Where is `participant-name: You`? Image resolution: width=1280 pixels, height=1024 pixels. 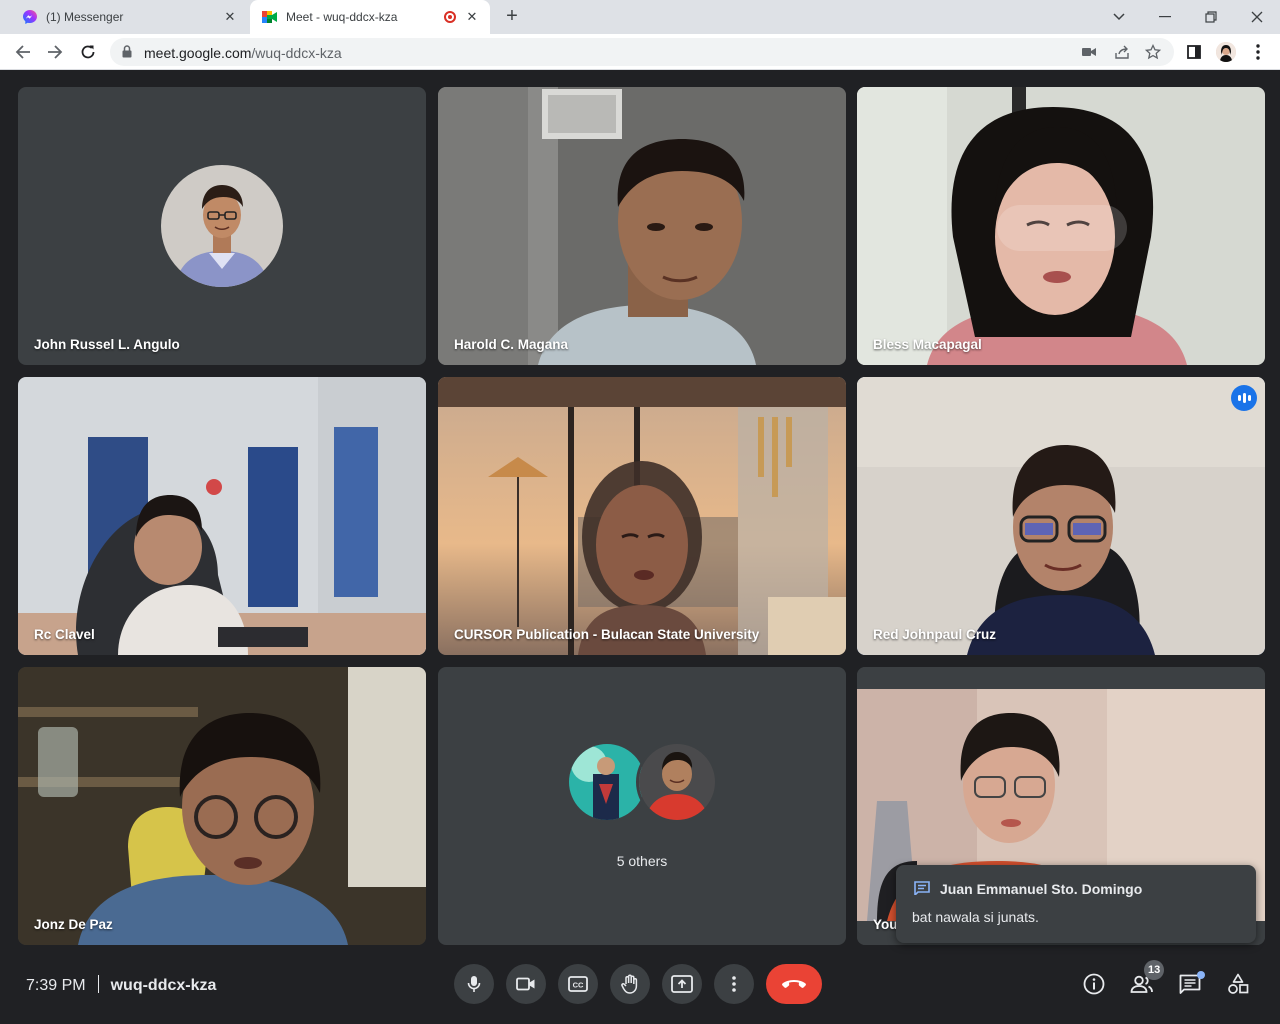 participant-name: You is located at coordinates (885, 924).